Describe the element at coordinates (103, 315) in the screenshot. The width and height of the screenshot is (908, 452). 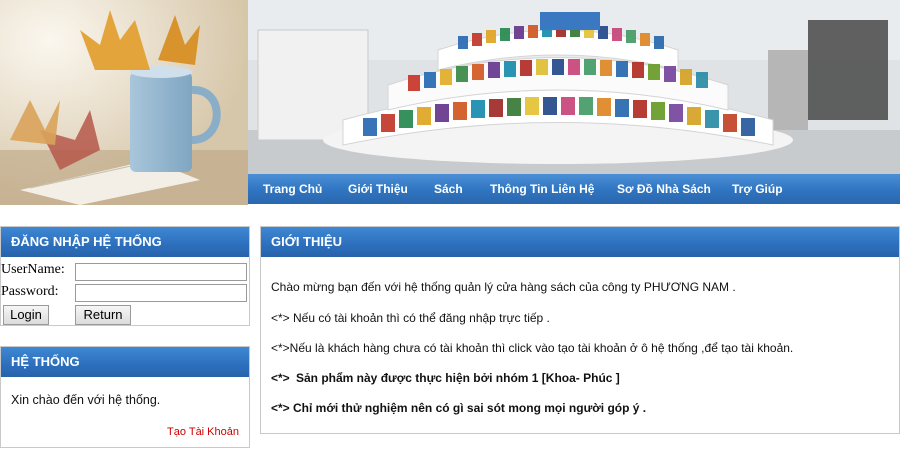
I see `return-button: Return` at that location.